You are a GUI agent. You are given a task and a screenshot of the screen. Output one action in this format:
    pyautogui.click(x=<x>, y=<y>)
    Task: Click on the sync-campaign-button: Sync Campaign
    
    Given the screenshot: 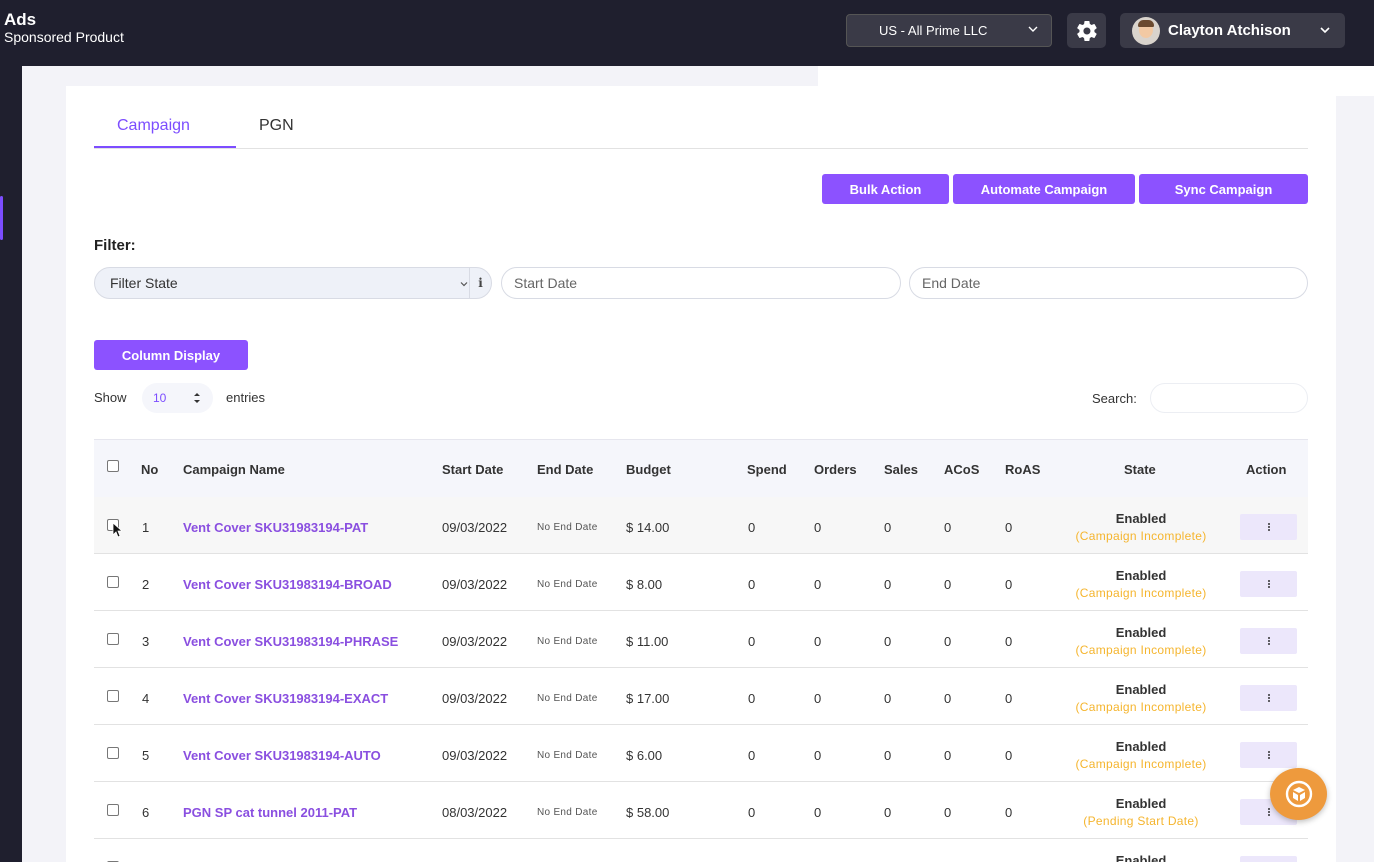 What is the action you would take?
    pyautogui.click(x=1223, y=189)
    